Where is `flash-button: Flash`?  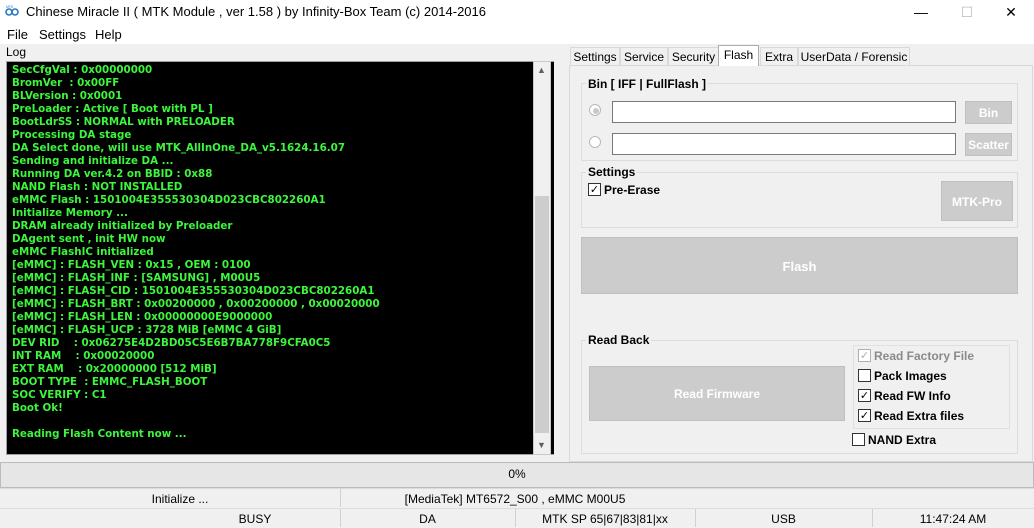
flash-button: Flash is located at coordinates (799, 265).